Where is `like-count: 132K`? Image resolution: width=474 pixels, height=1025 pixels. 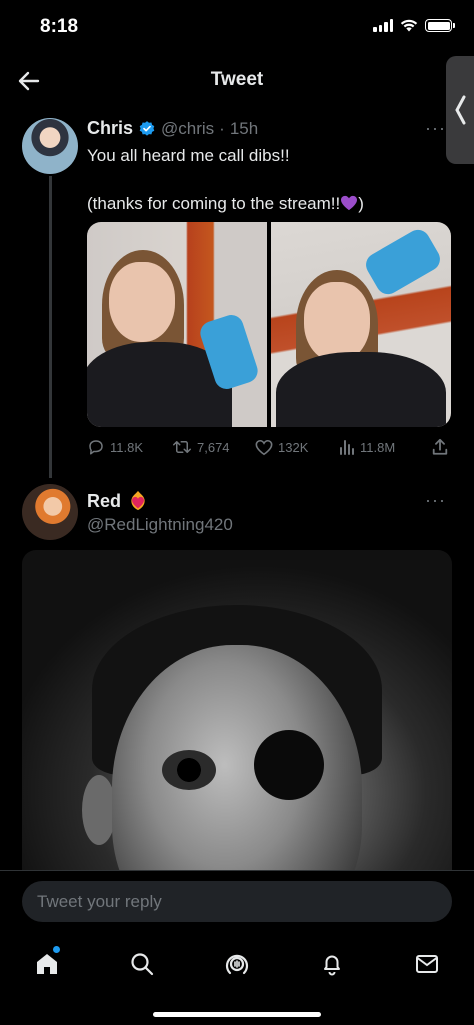
like-count: 132K is located at coordinates (293, 447).